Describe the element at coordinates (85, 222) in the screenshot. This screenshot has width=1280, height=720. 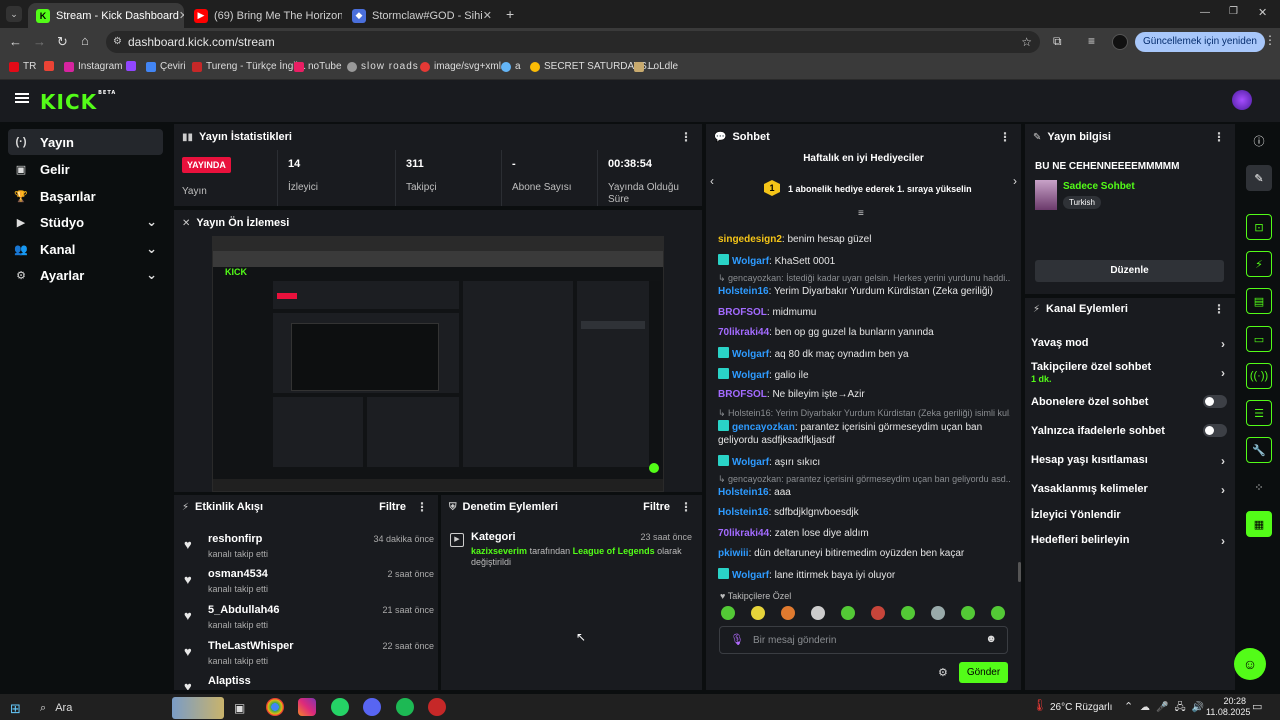
I see `sidebar-item-studyo: ▶ Stüdyo ⌄` at that location.